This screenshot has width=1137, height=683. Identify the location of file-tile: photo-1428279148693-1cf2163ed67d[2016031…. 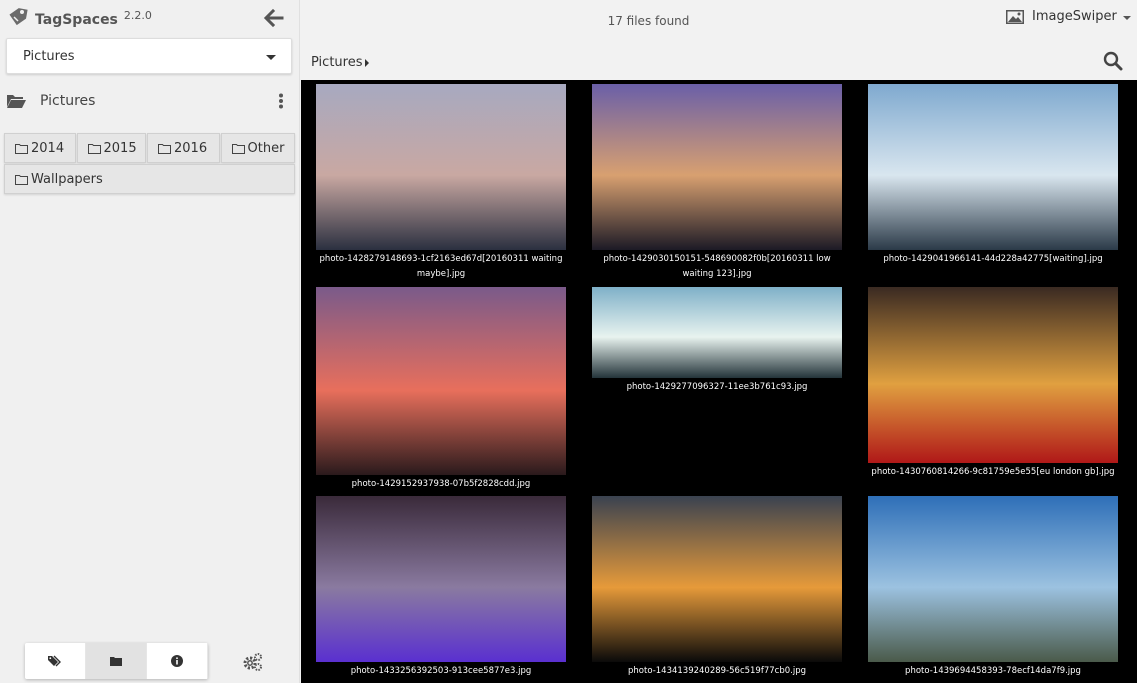
(441, 183).